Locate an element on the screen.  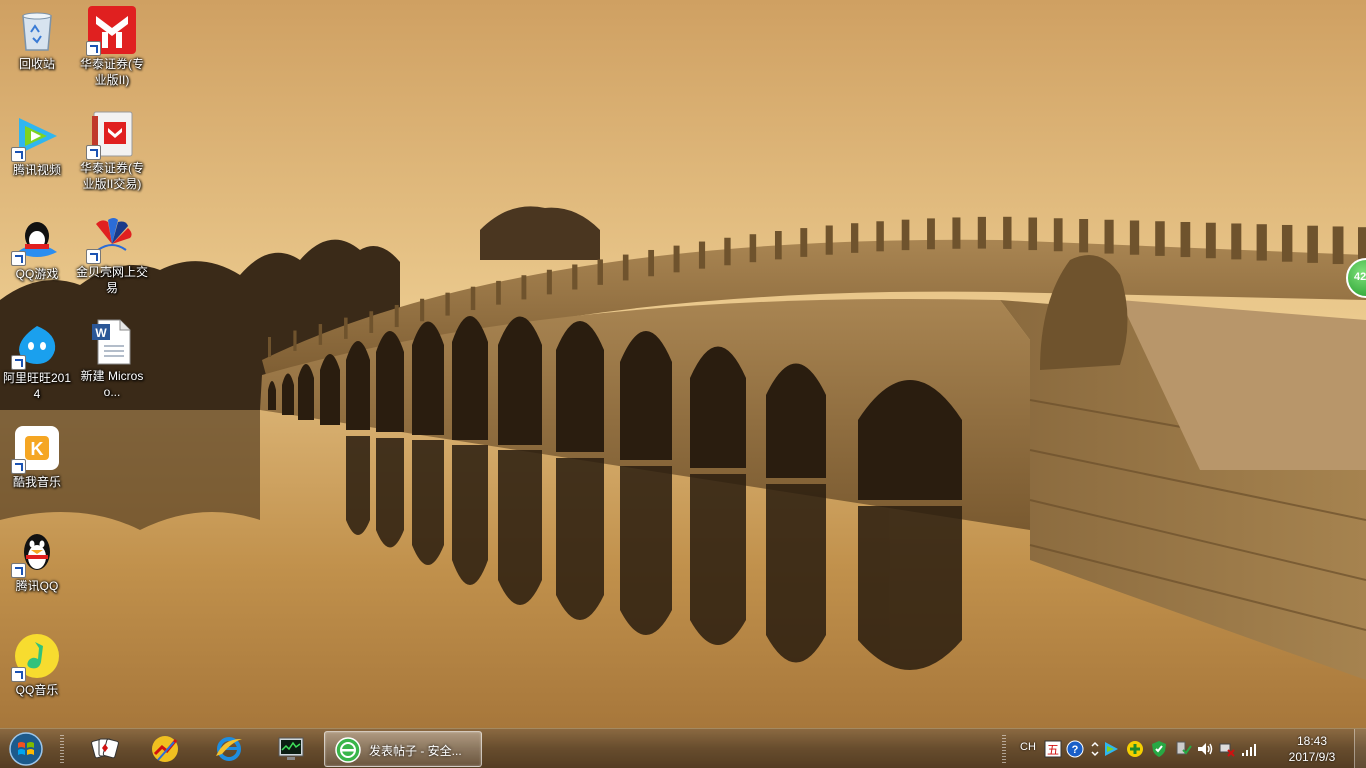
desktop-icon-huatai-trade: 华泰证券(专业版II交易) is located at coordinates (112, 151).